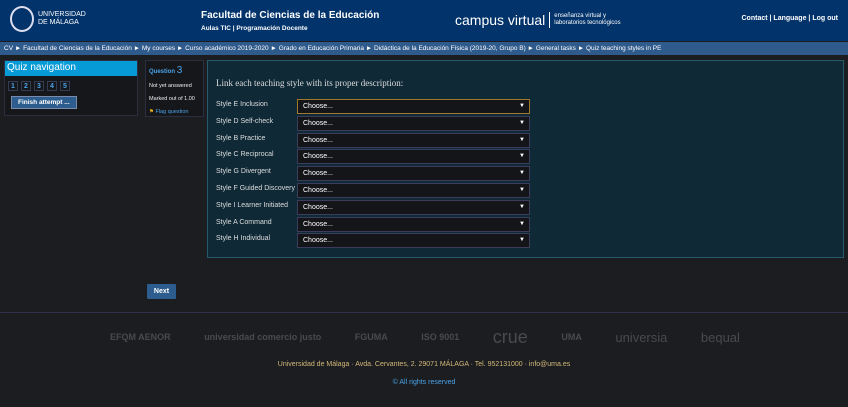  I want to click on flag-icon: ⚑, so click(151, 112).